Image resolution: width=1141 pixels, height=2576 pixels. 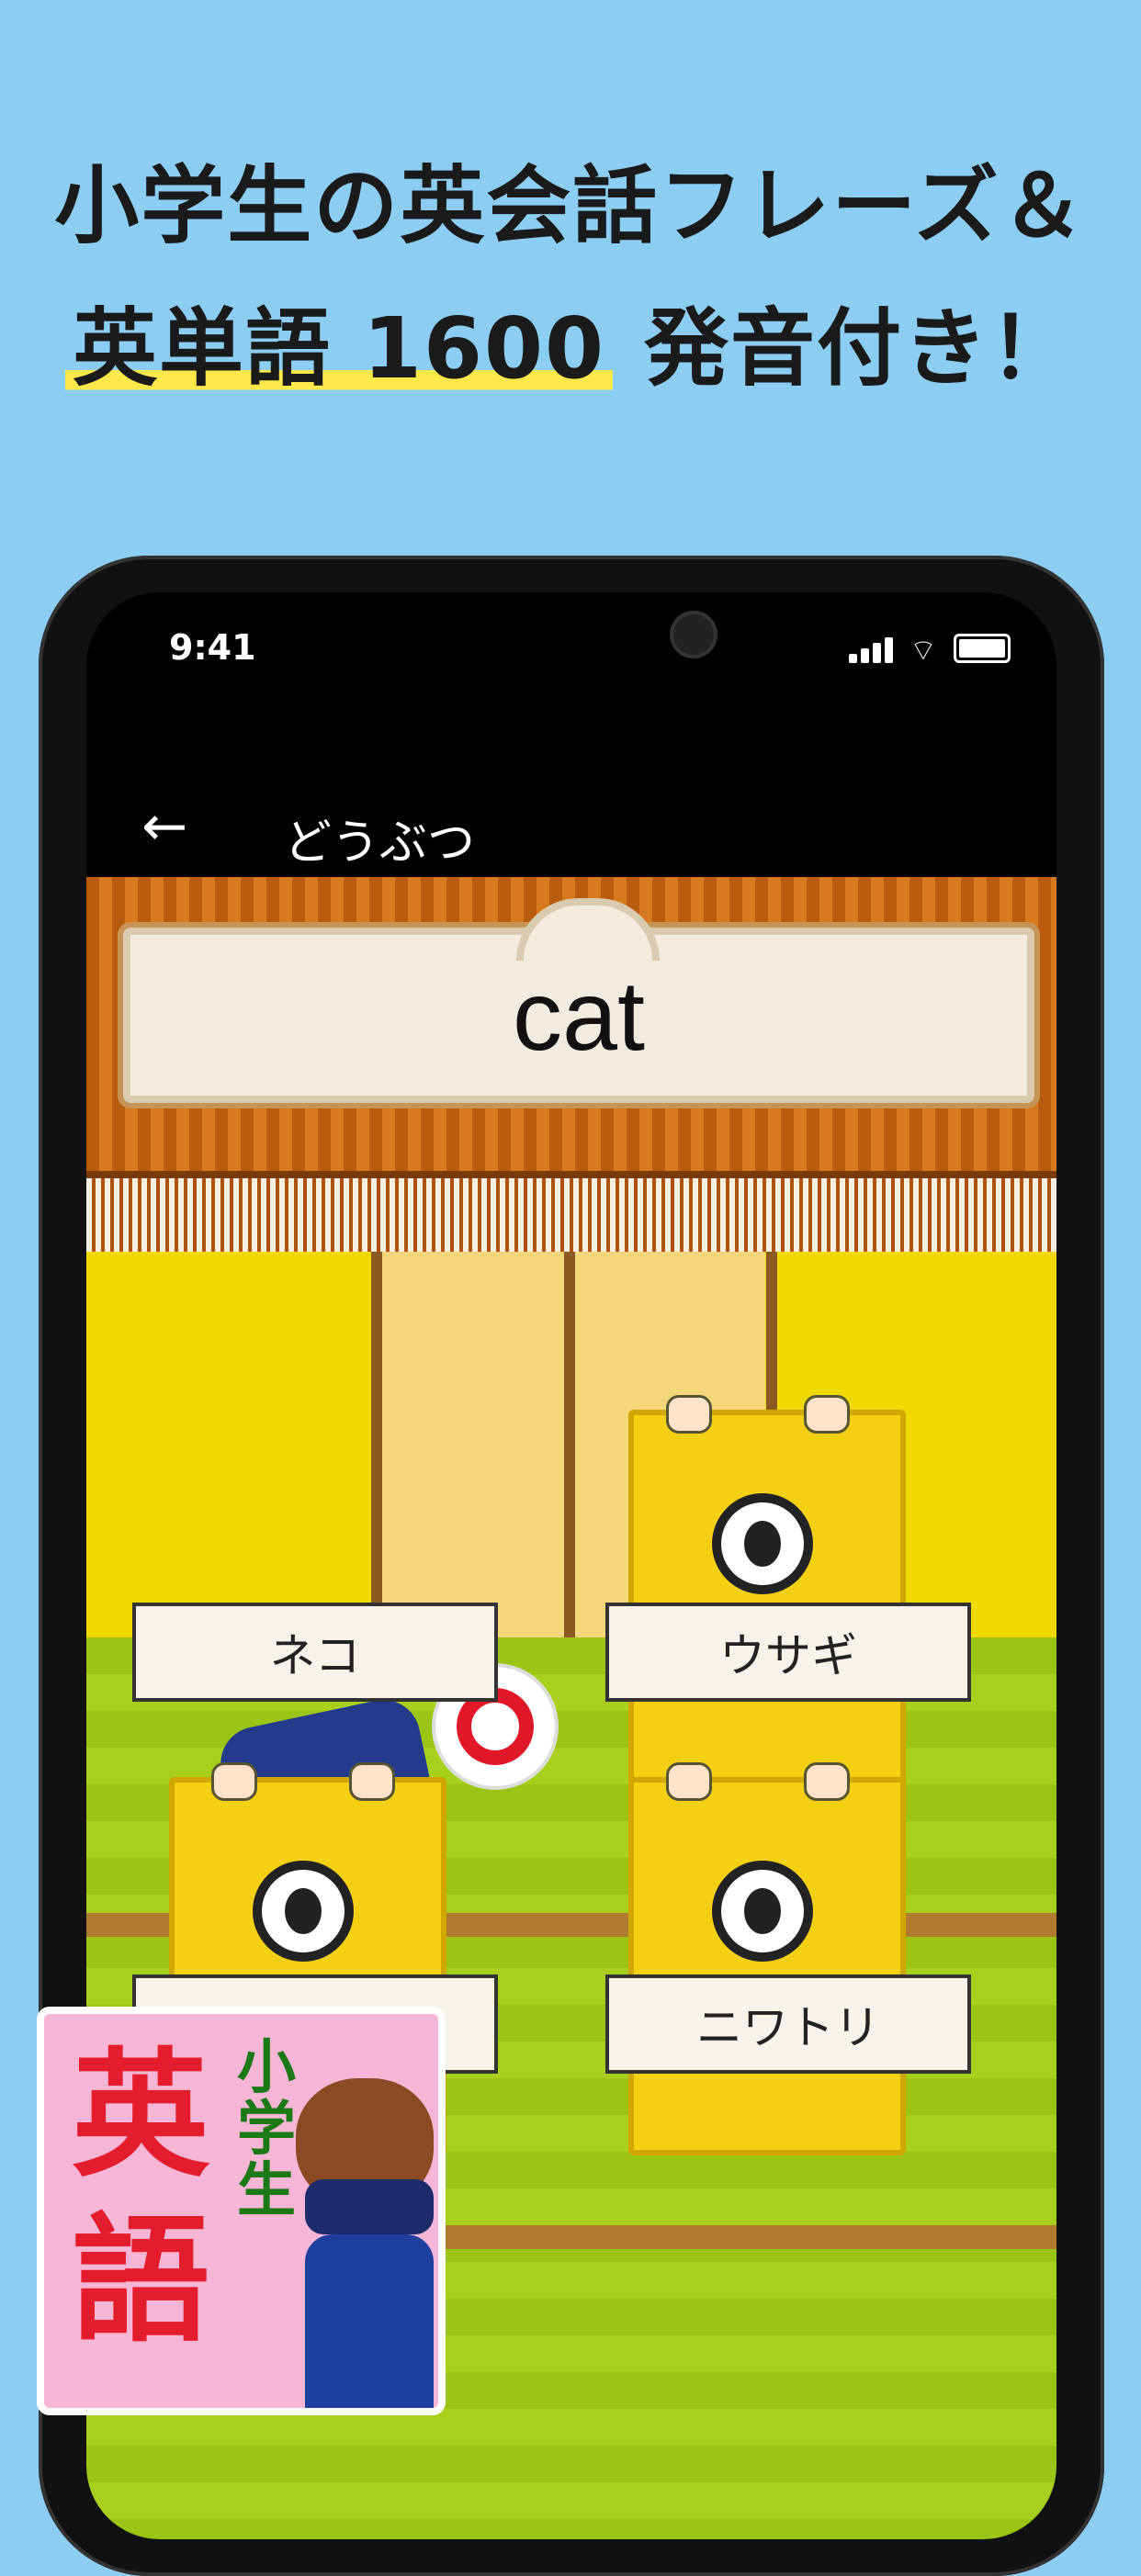 I want to click on promo-headline-line2: 英単語 1600 発音付き！, so click(x=570, y=341).